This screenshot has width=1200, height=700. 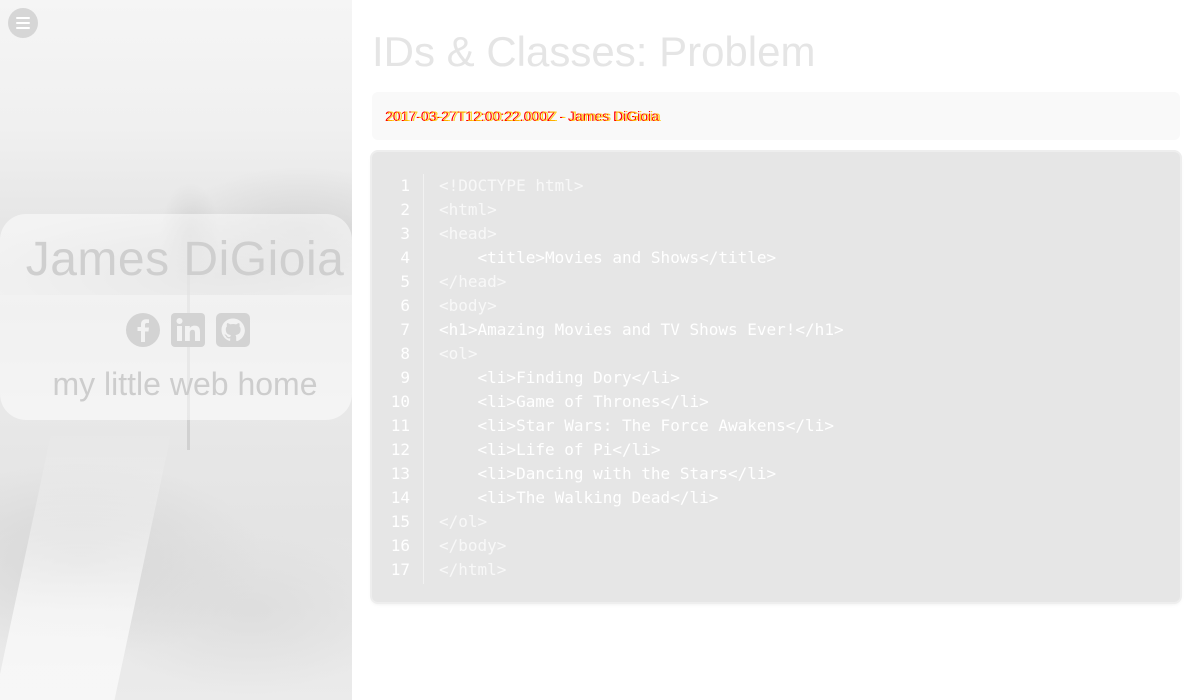 I want to click on site-tagline: my little web home, so click(x=185, y=384).